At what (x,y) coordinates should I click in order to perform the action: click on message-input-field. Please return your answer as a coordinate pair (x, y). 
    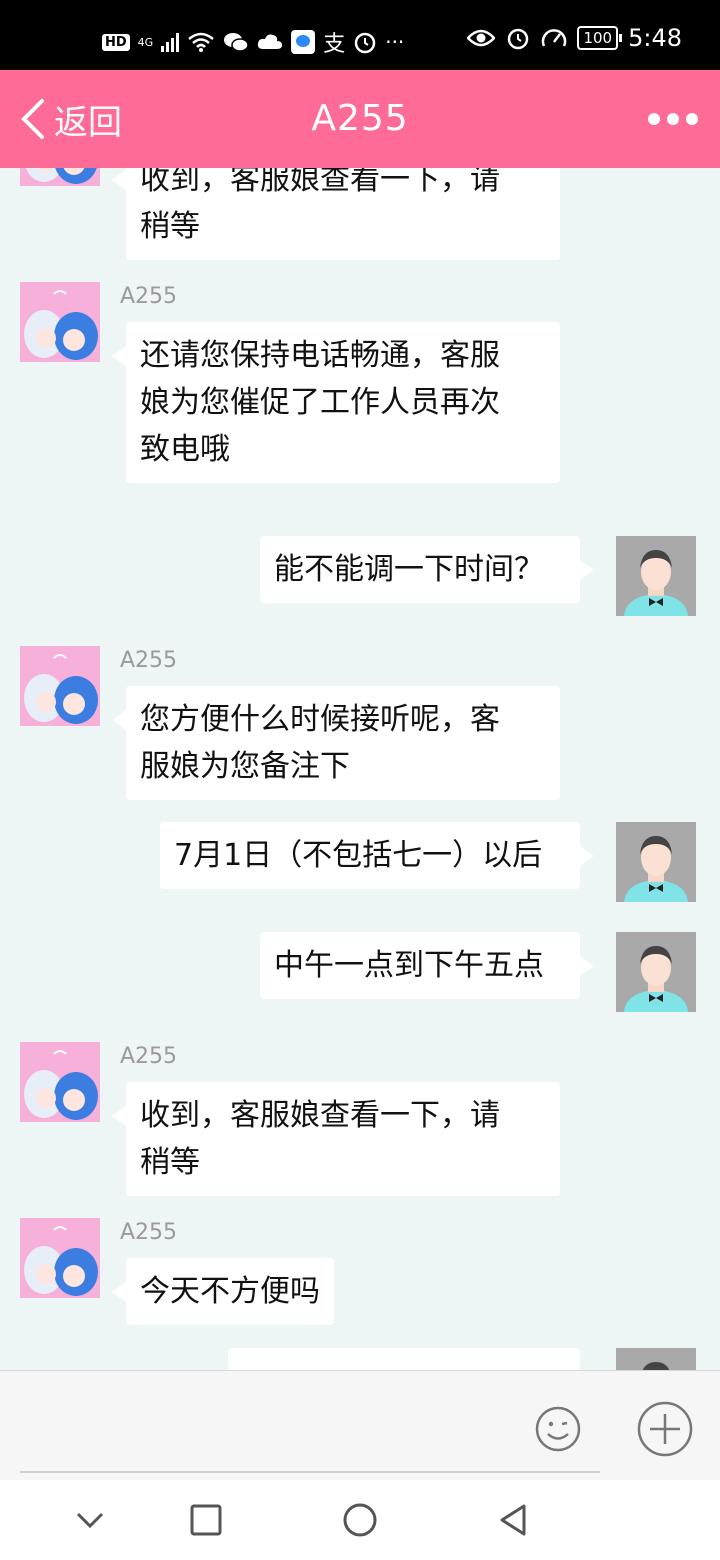
    Looking at the image, I should click on (310, 1472).